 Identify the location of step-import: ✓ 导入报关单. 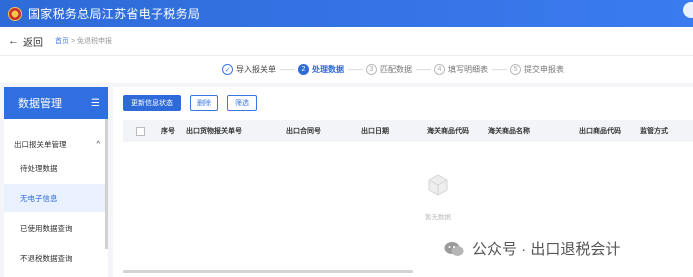
(249, 69).